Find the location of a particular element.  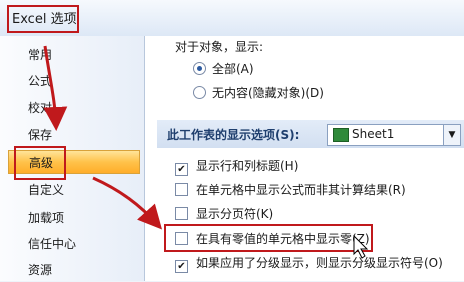

arrow-advanced-to-zero-option is located at coordinates (127, 203).